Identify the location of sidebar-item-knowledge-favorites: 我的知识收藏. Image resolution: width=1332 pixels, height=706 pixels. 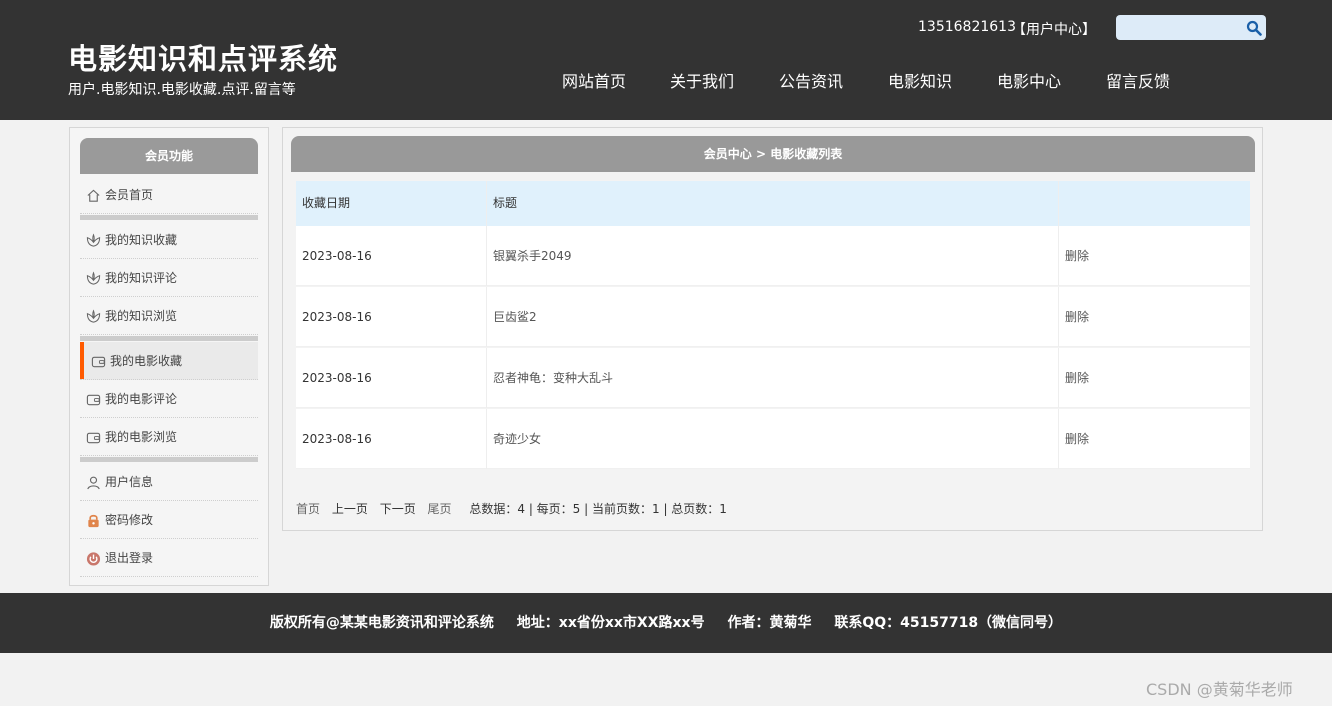
(169, 240).